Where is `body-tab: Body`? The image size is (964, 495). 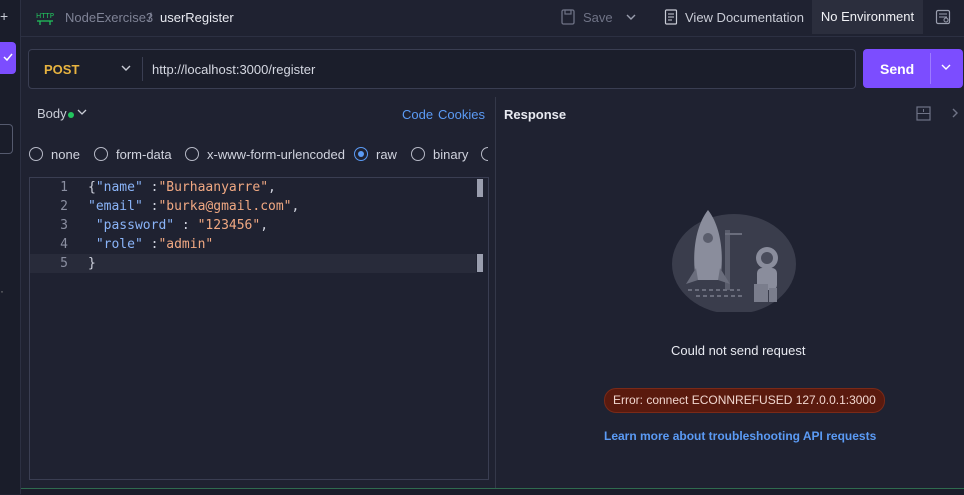
body-tab: Body is located at coordinates (52, 113).